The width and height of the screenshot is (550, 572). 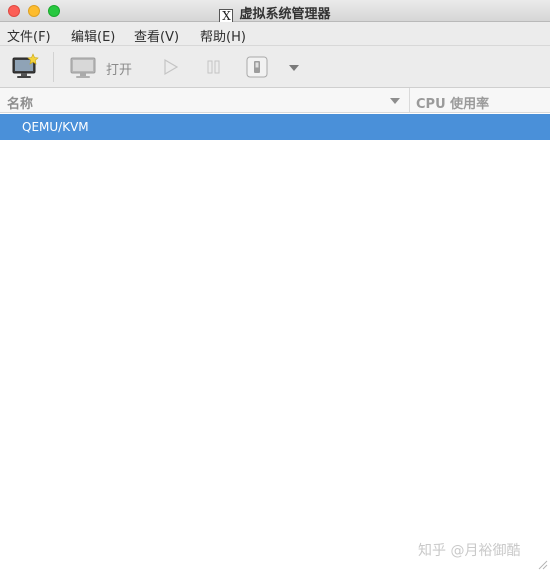 What do you see at coordinates (285, 14) in the screenshot?
I see `window-title: 虚拟系统管理器` at bounding box center [285, 14].